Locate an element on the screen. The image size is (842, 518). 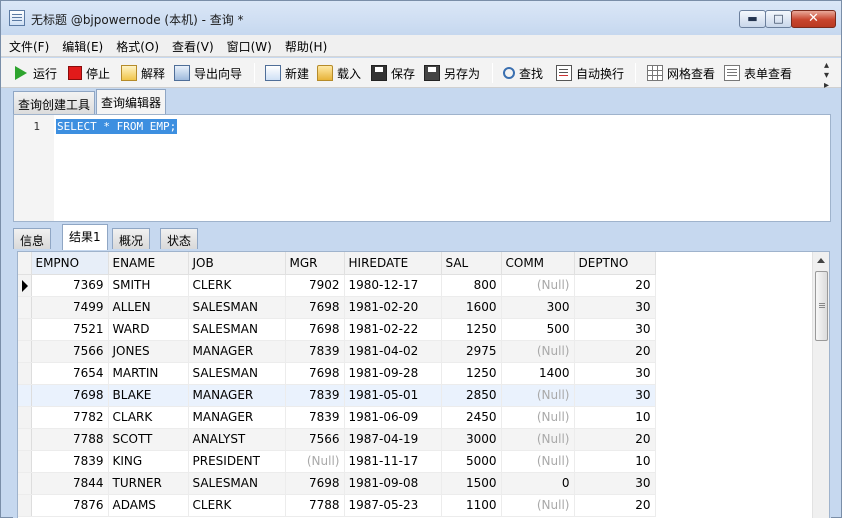
grid-cell: CLERK is located at coordinates (237, 505).